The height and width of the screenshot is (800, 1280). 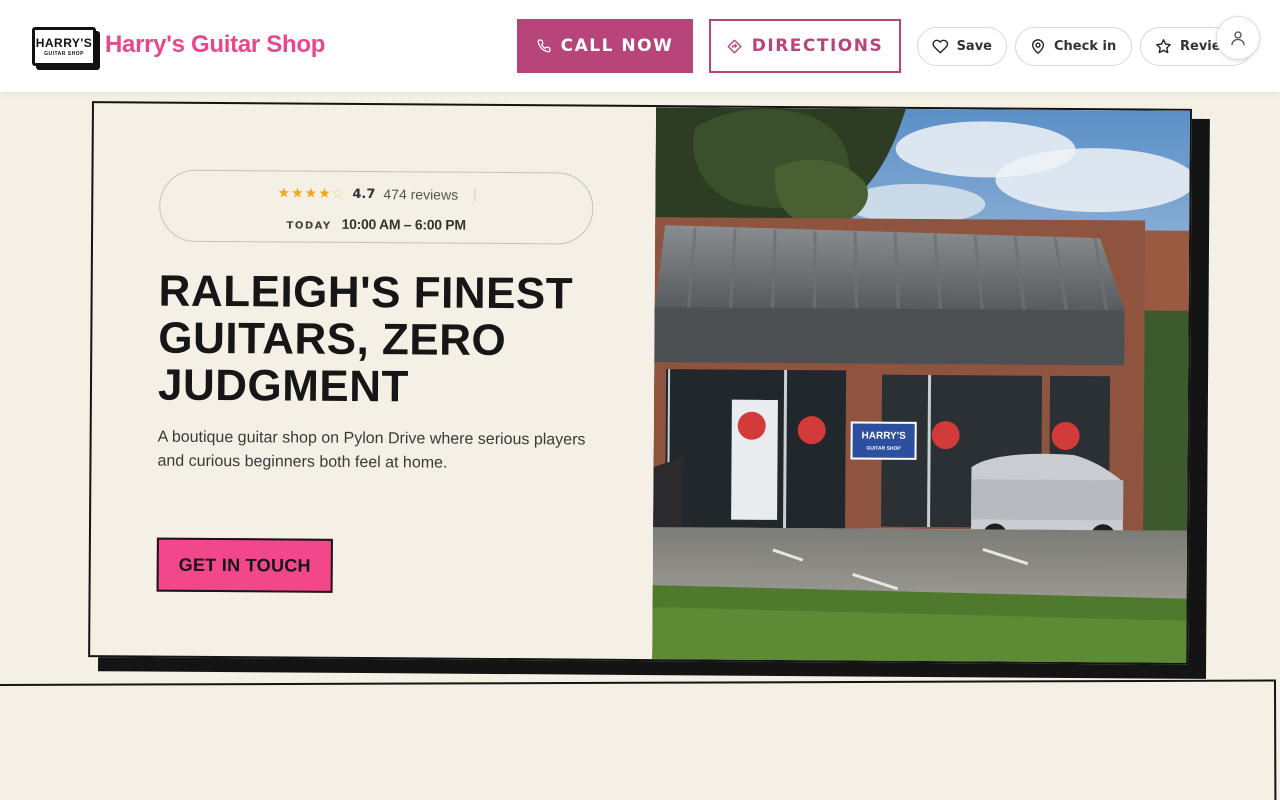 What do you see at coordinates (1163, 46) in the screenshot?
I see `star-outline-icon` at bounding box center [1163, 46].